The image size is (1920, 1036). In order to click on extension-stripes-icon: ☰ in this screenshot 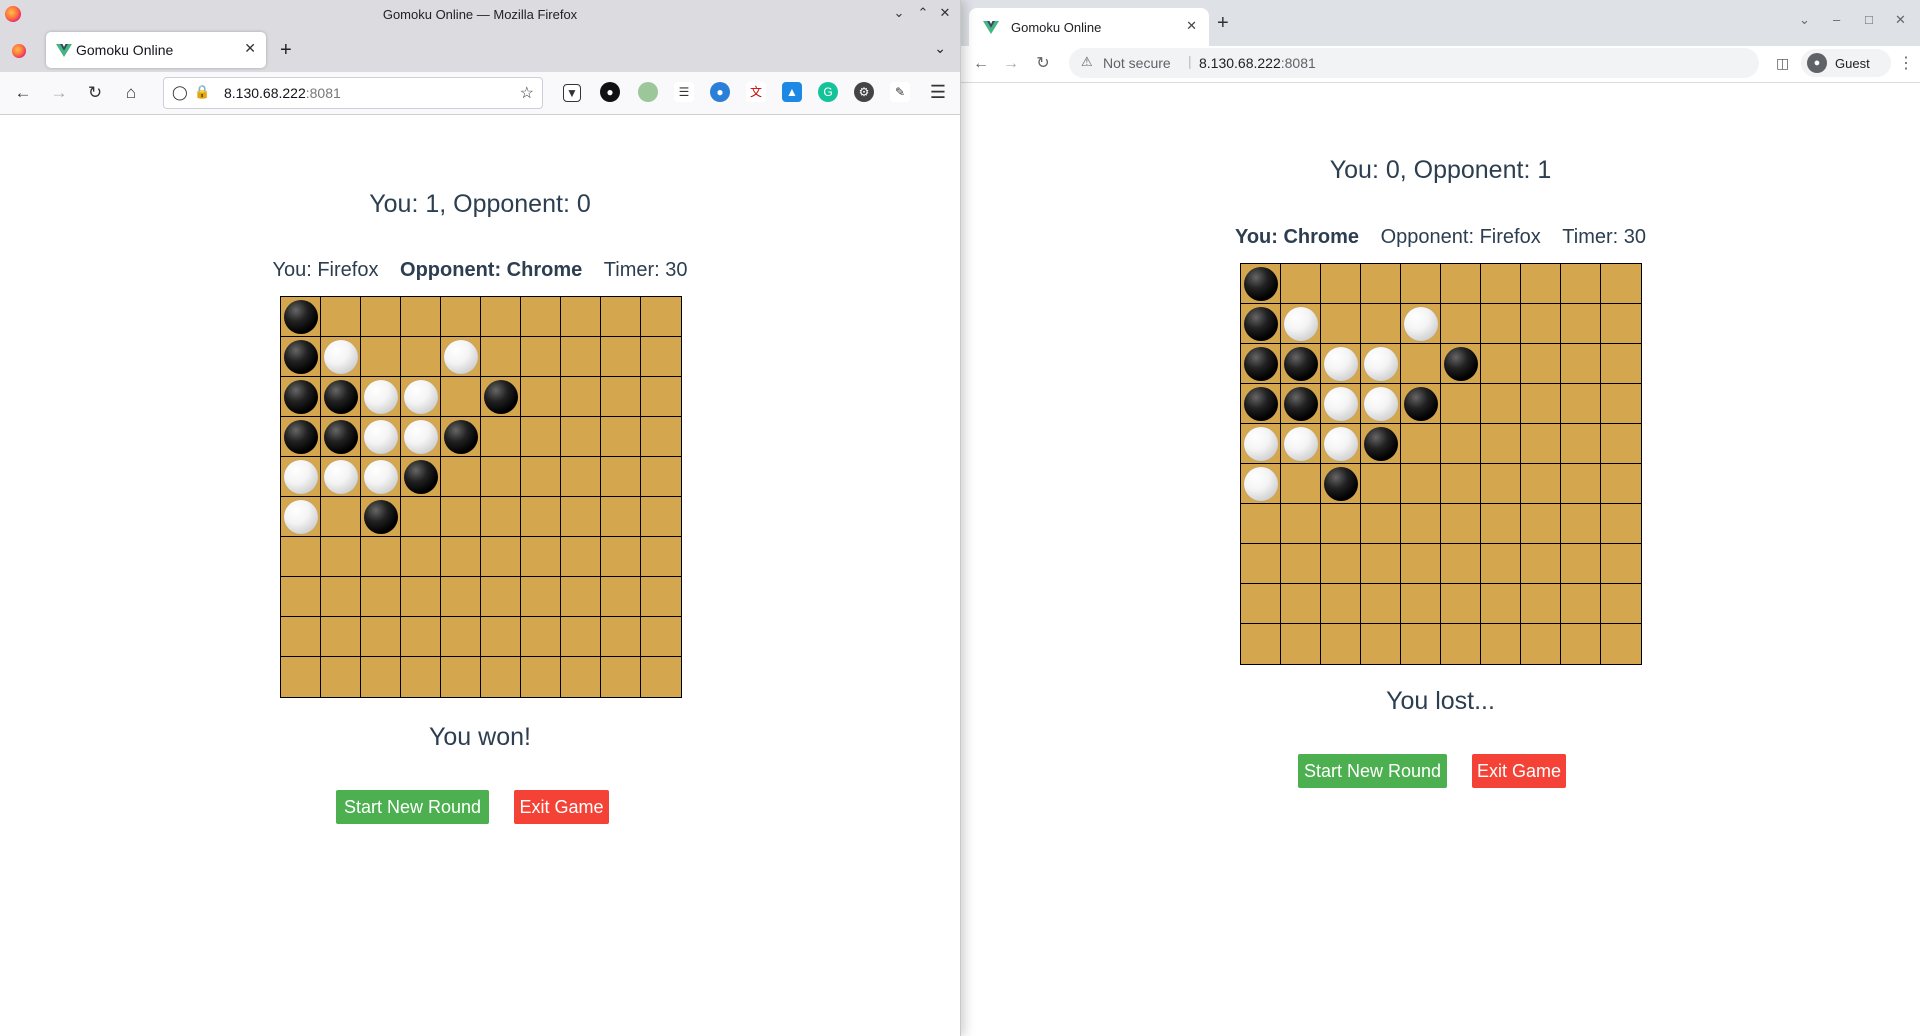, I will do `click(684, 92)`.